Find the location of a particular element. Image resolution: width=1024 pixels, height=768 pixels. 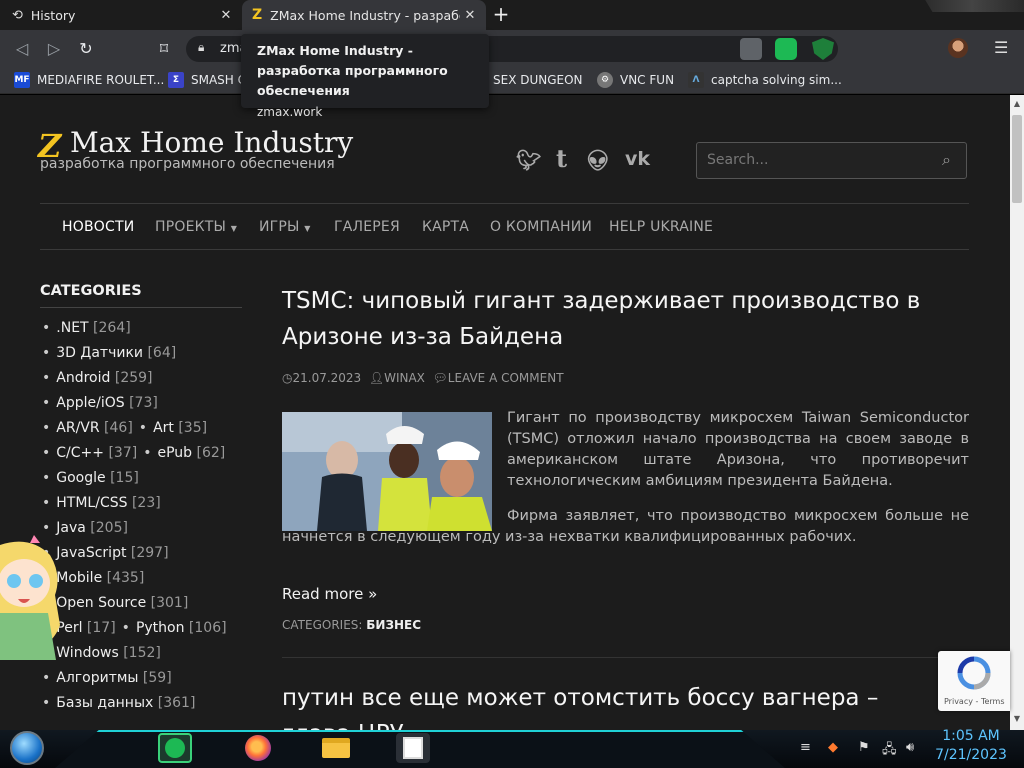

window-switch-icon is located at coordinates (413, 748).